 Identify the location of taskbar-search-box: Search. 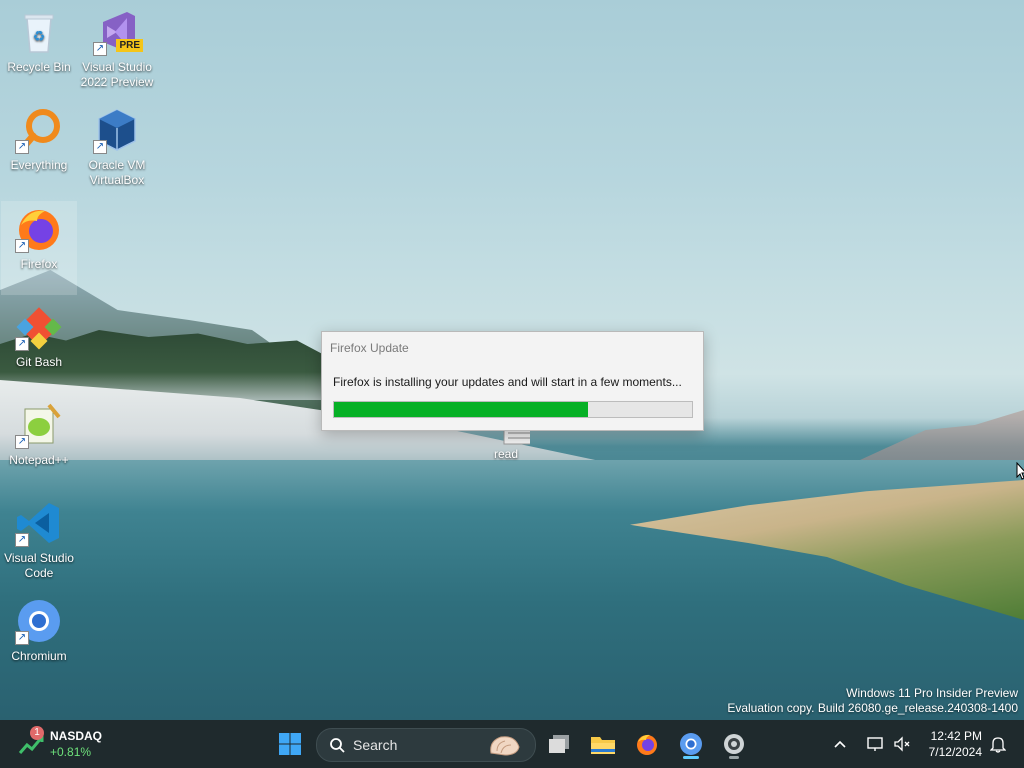
(426, 745).